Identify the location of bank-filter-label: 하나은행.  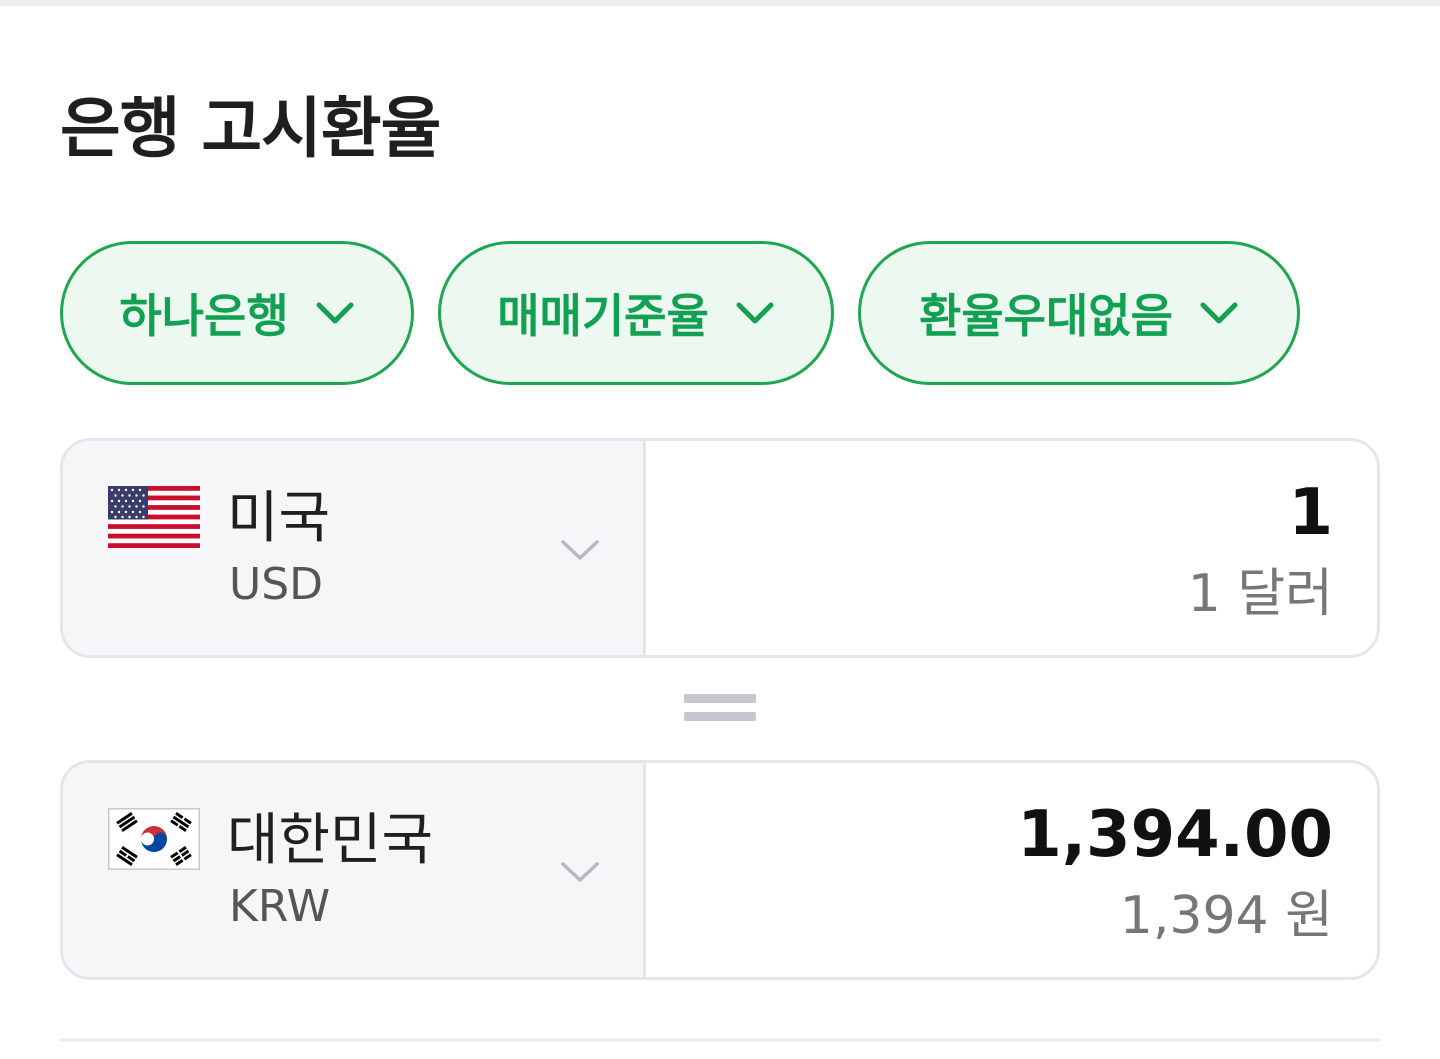
(204, 316).